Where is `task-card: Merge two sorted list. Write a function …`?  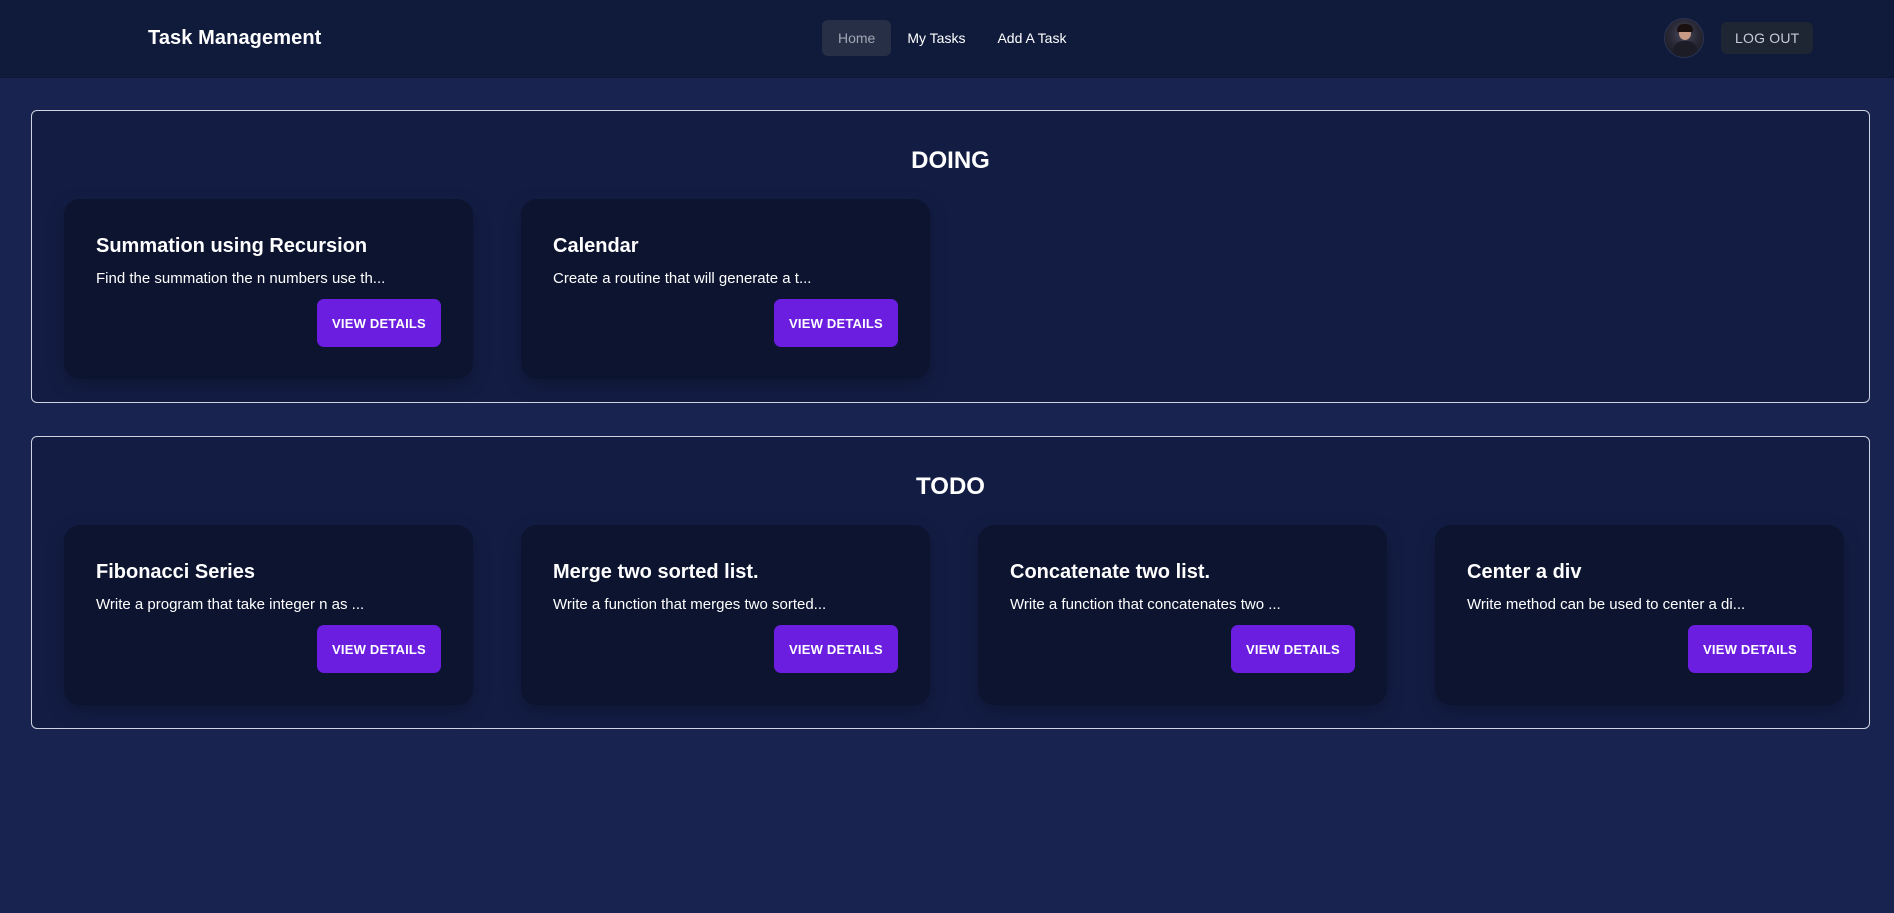
task-card: Merge two sorted list. Write a function … is located at coordinates (725, 615).